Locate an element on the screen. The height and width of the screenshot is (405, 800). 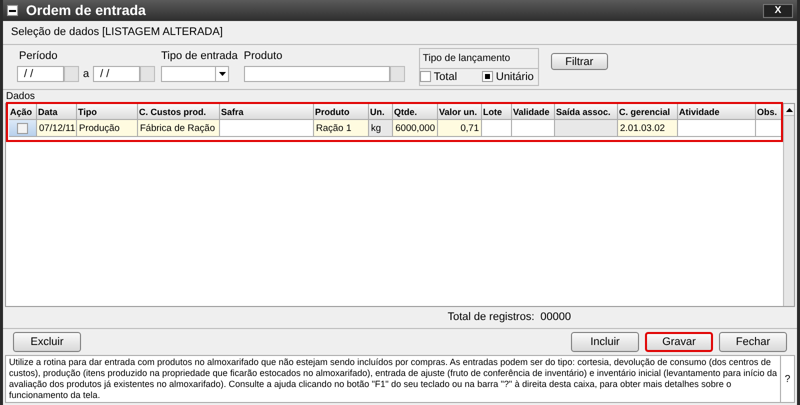
column-header: Tipo is located at coordinates (107, 112).